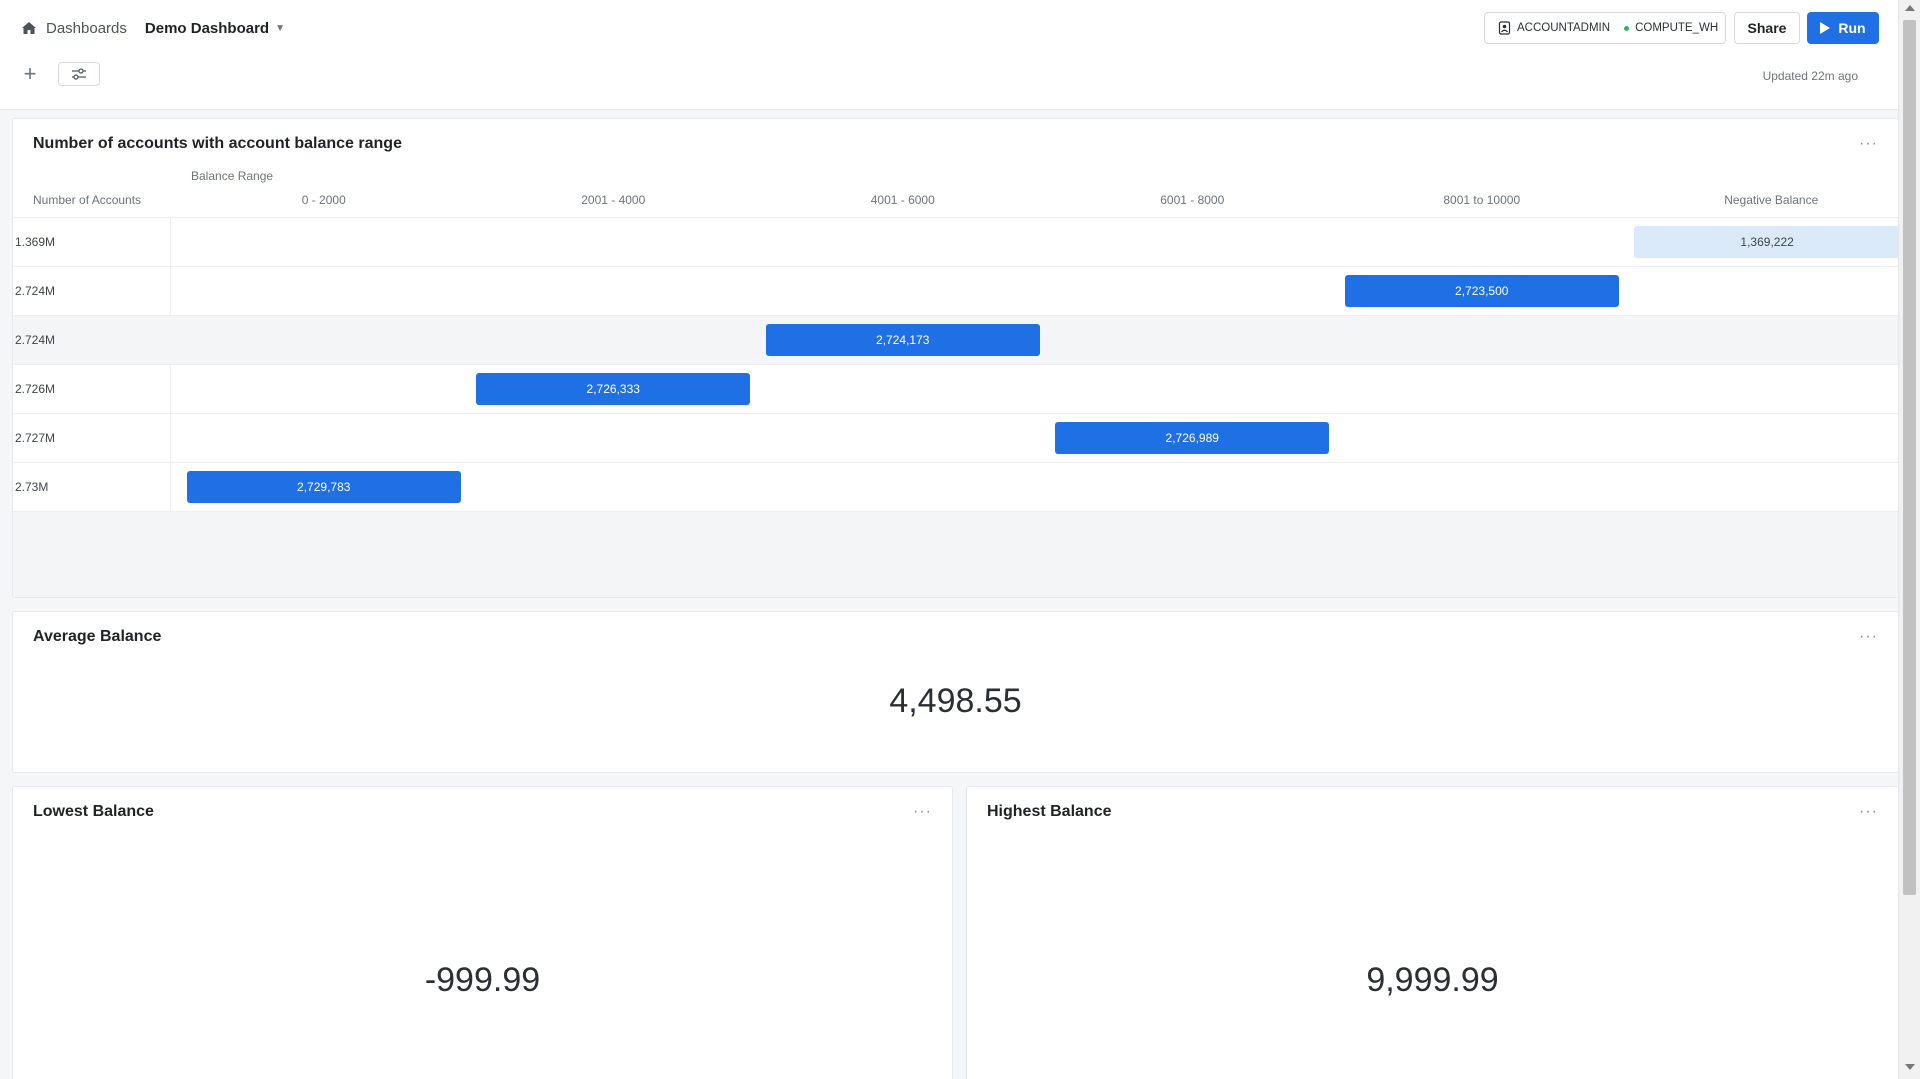 This screenshot has width=1920, height=1079. Describe the element at coordinates (902, 340) in the screenshot. I see `data-bar: 2,724,173` at that location.